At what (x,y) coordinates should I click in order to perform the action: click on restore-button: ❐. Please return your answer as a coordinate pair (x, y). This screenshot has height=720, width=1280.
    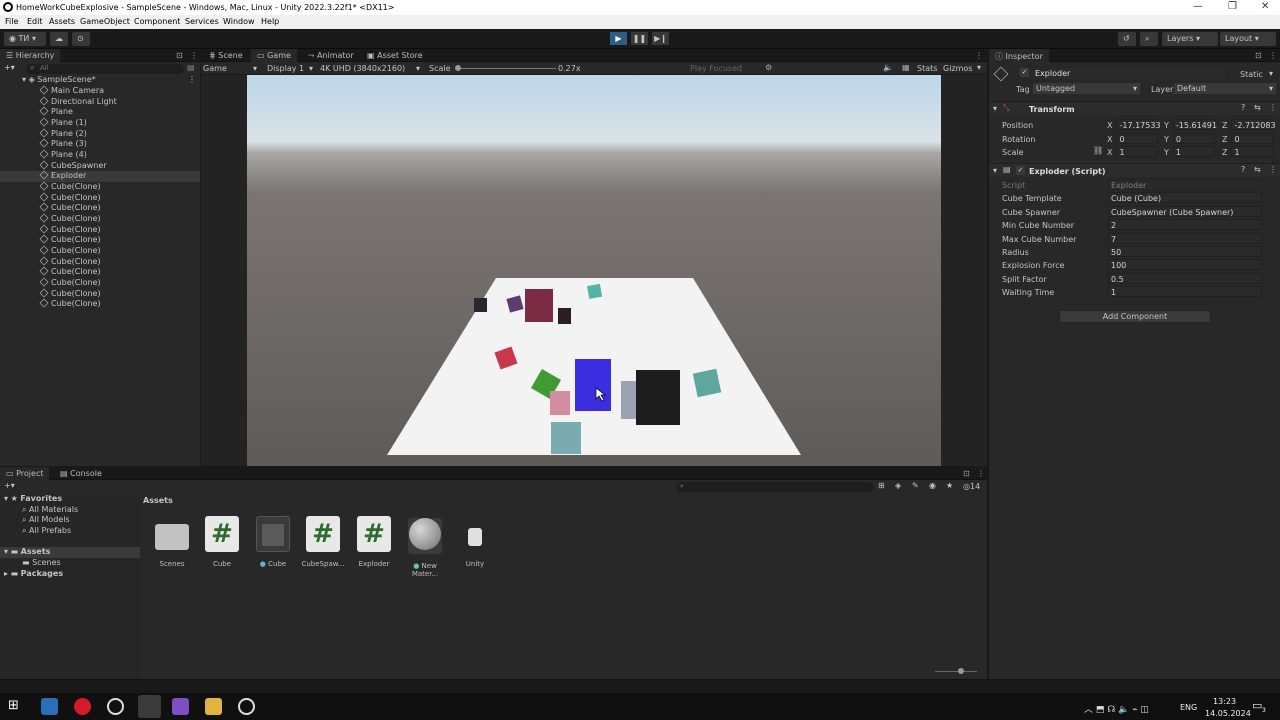
    Looking at the image, I should click on (1232, 6).